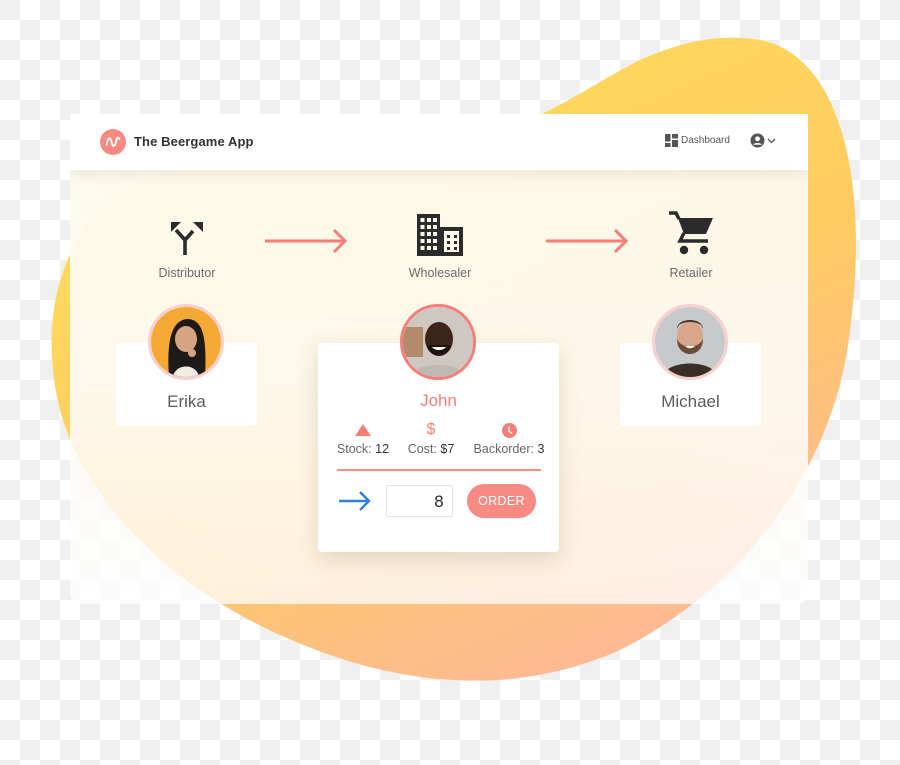  I want to click on triangle-up-icon, so click(363, 430).